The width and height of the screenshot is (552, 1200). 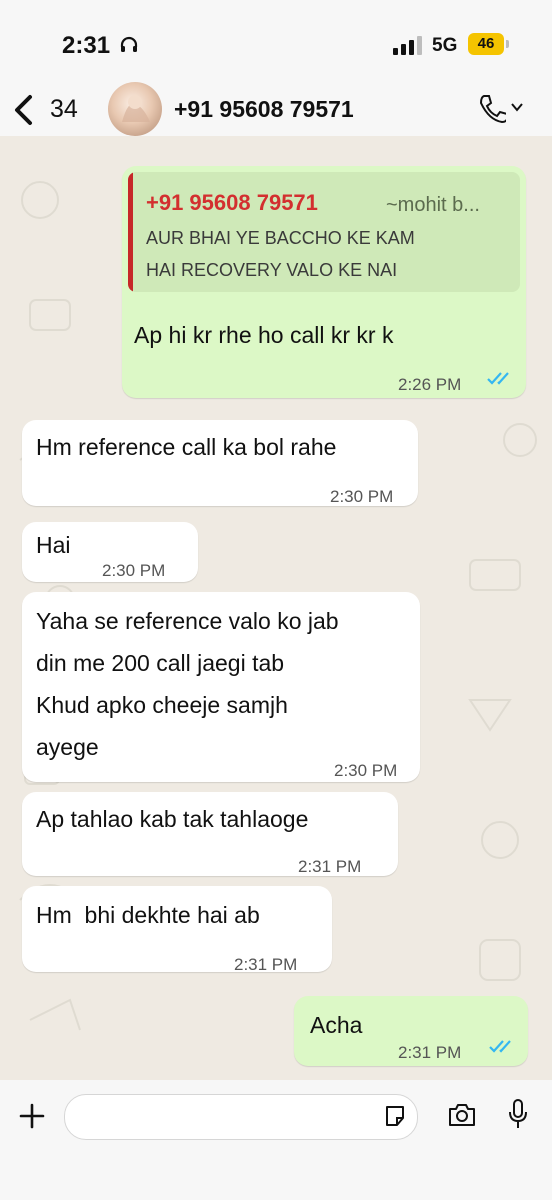 I want to click on message-bubble-incoming: Hai 2:30 PM, so click(x=110, y=552).